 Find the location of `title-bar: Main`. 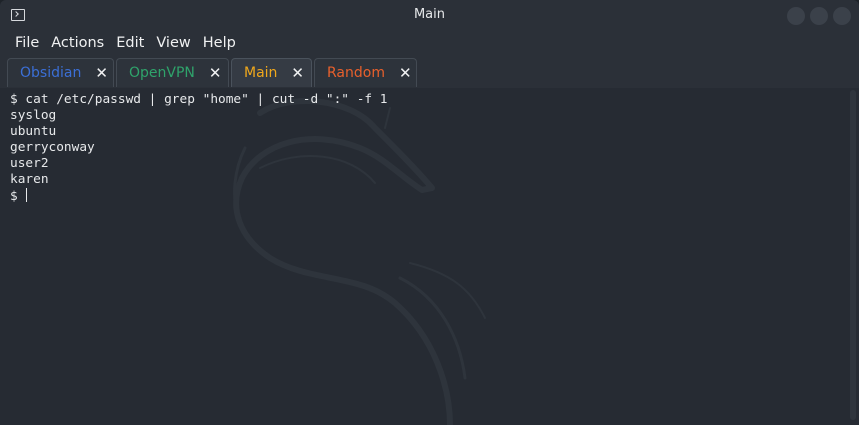

title-bar: Main is located at coordinates (429, 16).